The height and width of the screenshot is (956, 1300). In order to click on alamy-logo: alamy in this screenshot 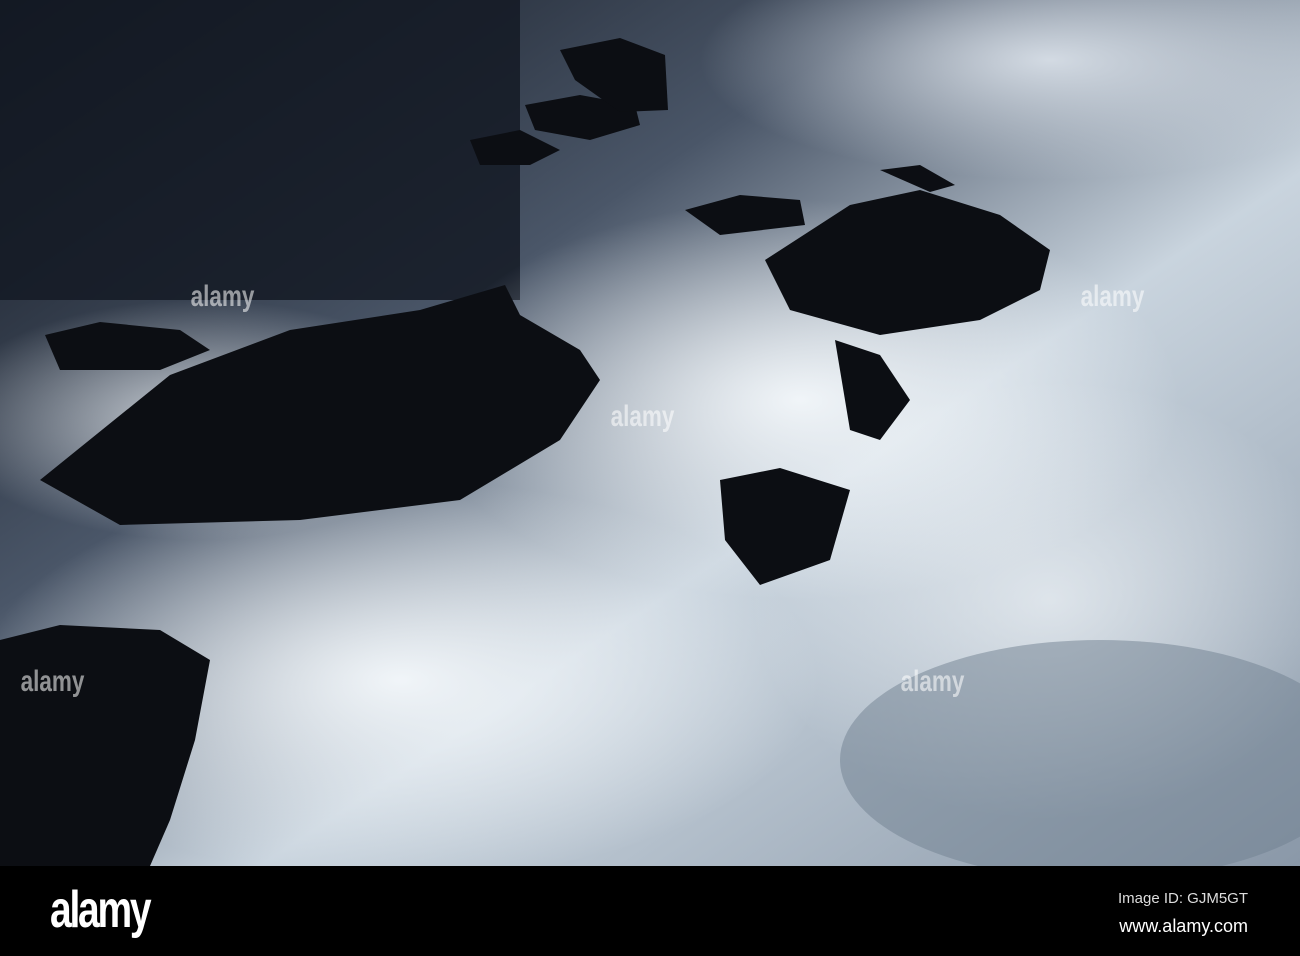, I will do `click(101, 910)`.